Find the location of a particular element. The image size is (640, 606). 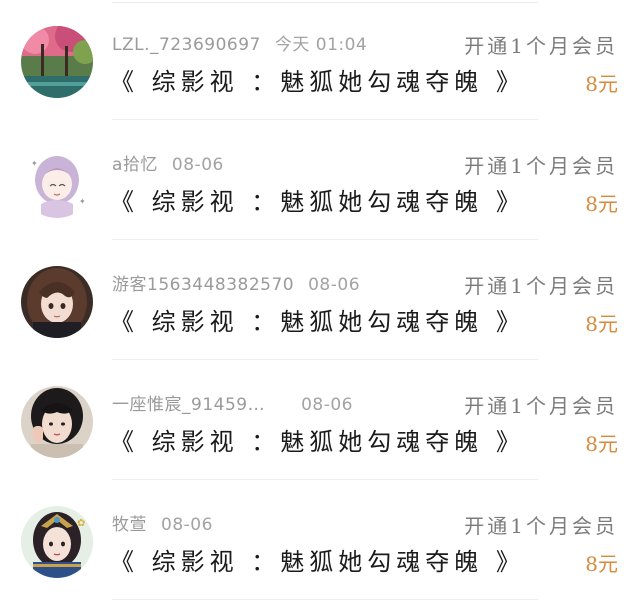

timestamp: 今天 01:04 is located at coordinates (321, 45).